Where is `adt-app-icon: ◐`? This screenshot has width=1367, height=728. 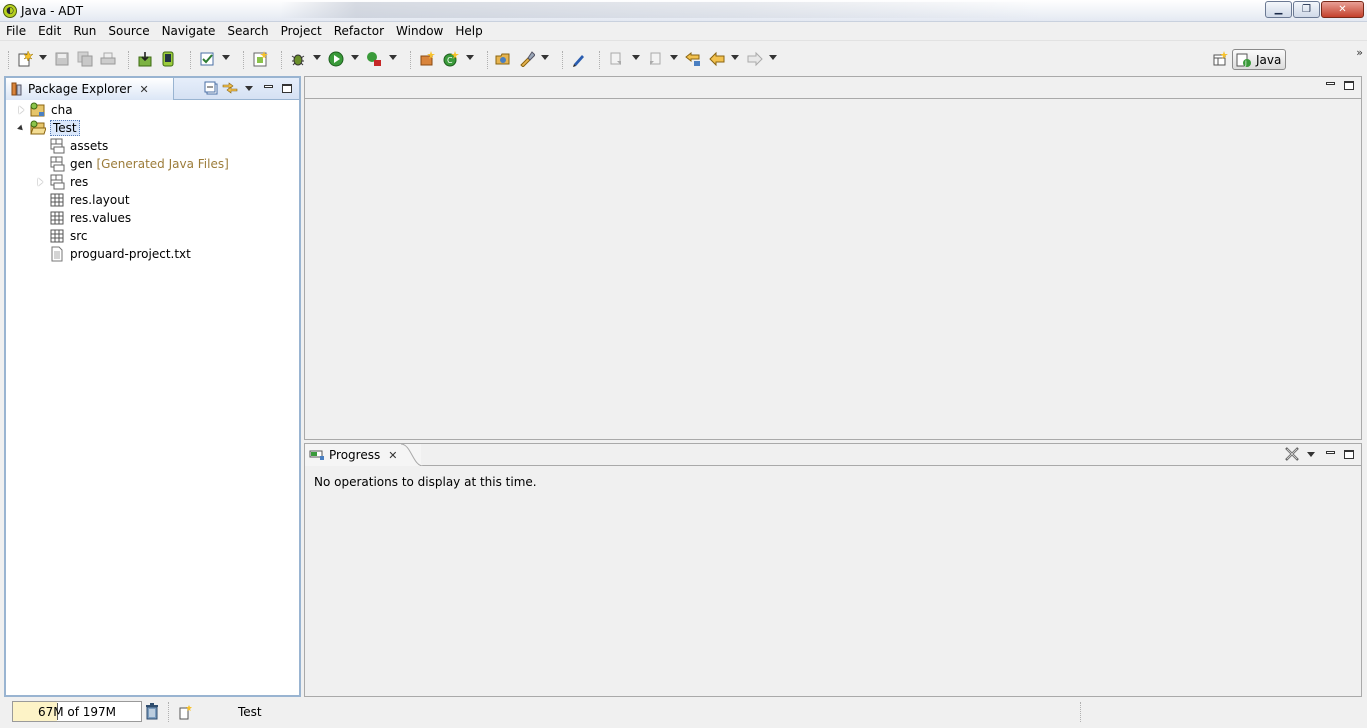
adt-app-icon: ◐ is located at coordinates (10, 10).